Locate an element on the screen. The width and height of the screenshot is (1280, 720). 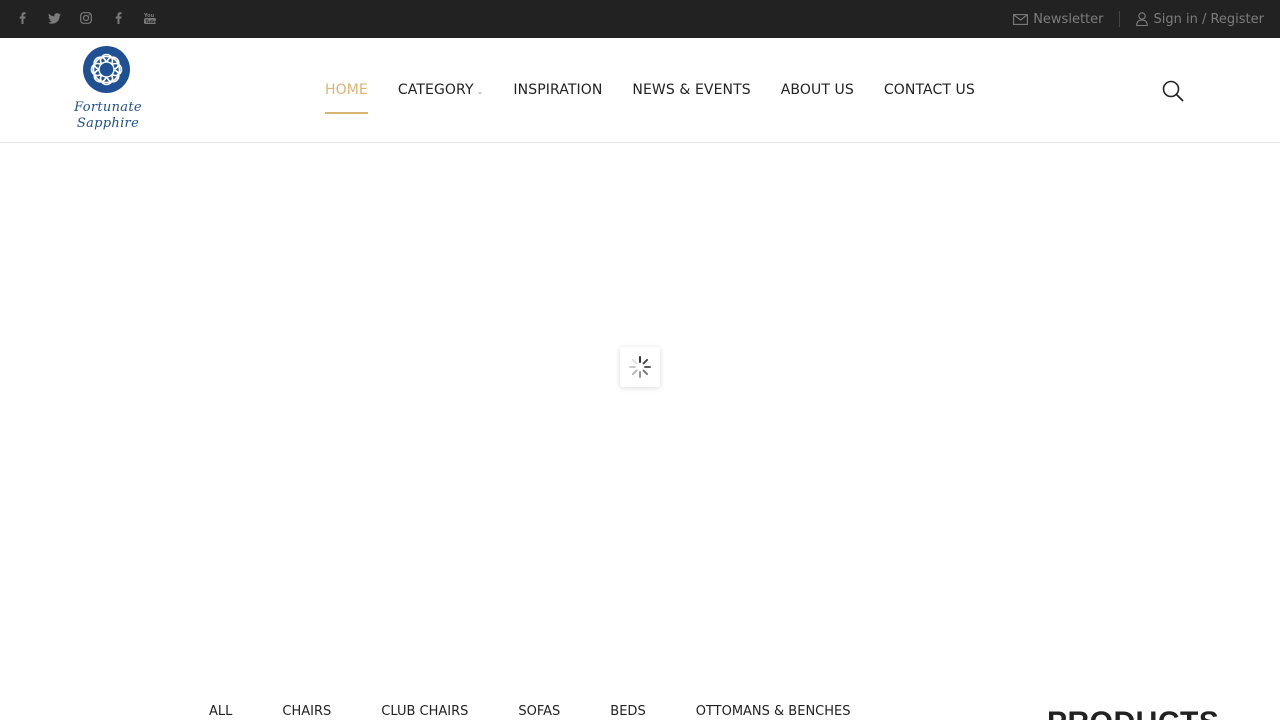
top-bar: You Tube Newsletter Sign in / Register is located at coordinates (640, 19).